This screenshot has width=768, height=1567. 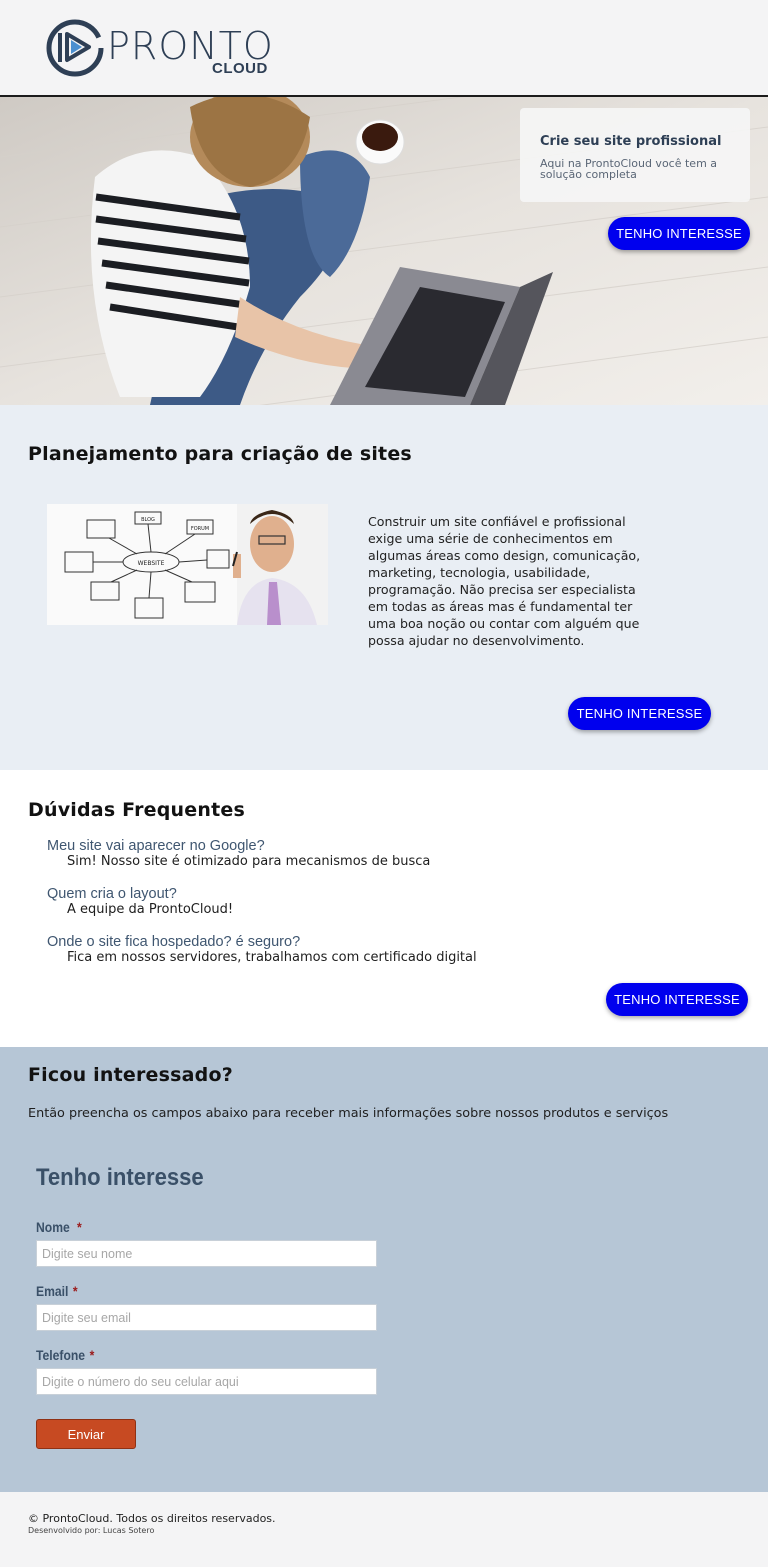 What do you see at coordinates (240, 68) in the screenshot?
I see `logo-subtitle: CLOUD` at bounding box center [240, 68].